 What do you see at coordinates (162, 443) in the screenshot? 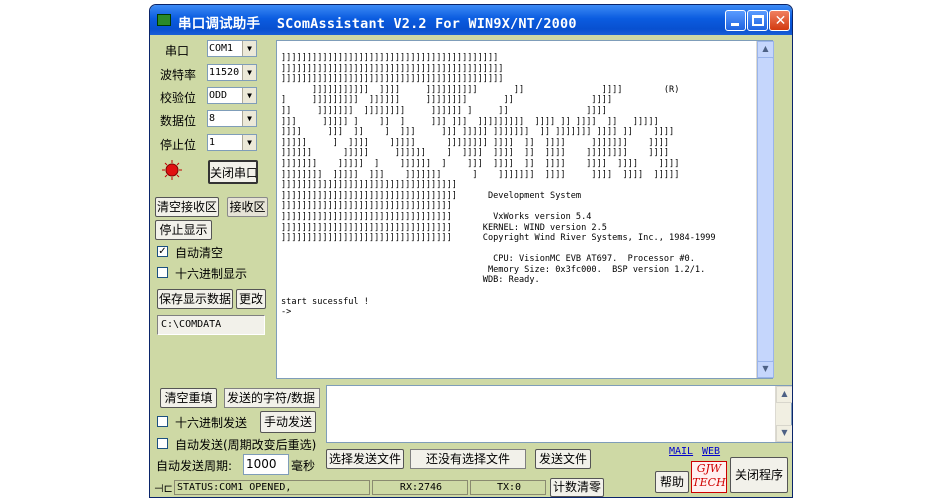
I see `auto-send-checkbox` at bounding box center [162, 443].